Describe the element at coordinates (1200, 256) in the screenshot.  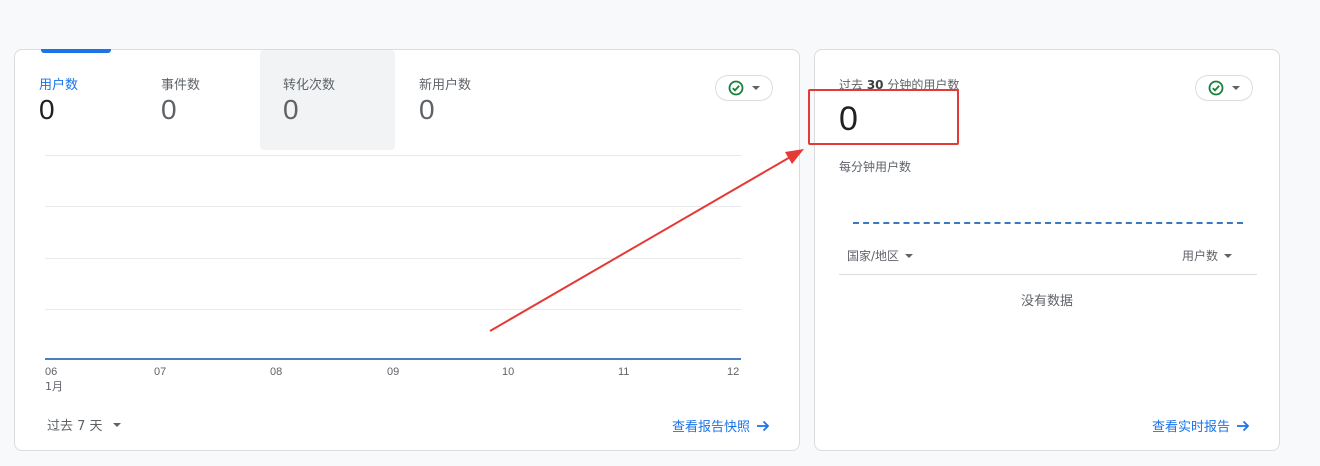
I see `users-column-label: 用户数` at that location.